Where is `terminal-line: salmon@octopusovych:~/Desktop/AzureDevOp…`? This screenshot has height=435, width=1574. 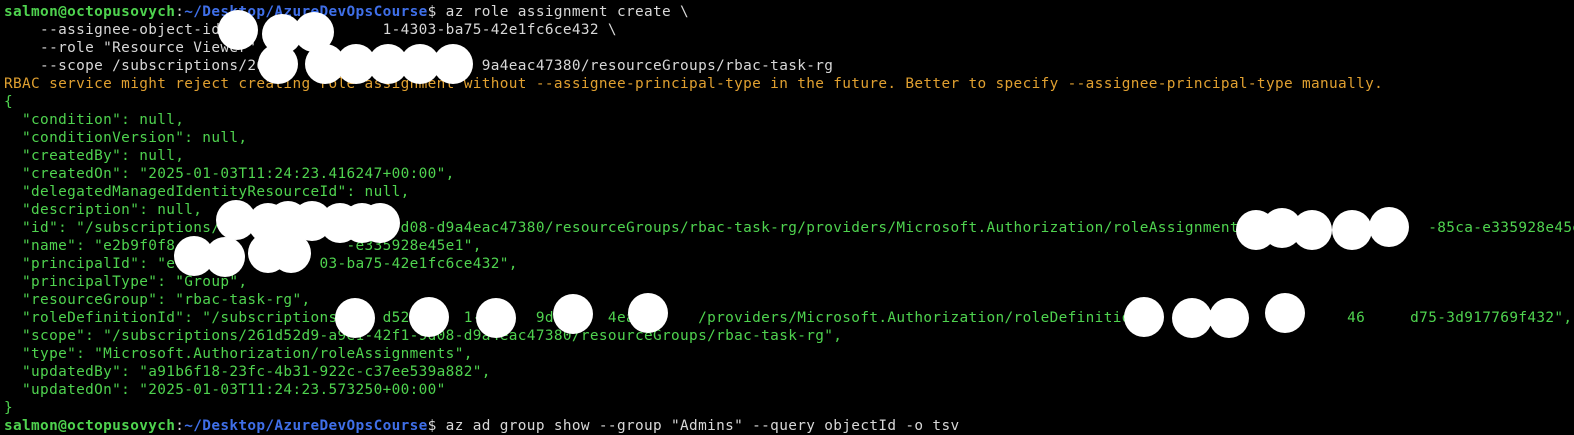
terminal-line: salmon@octopusovych:~/Desktop/AzureDevOp… is located at coordinates (789, 426).